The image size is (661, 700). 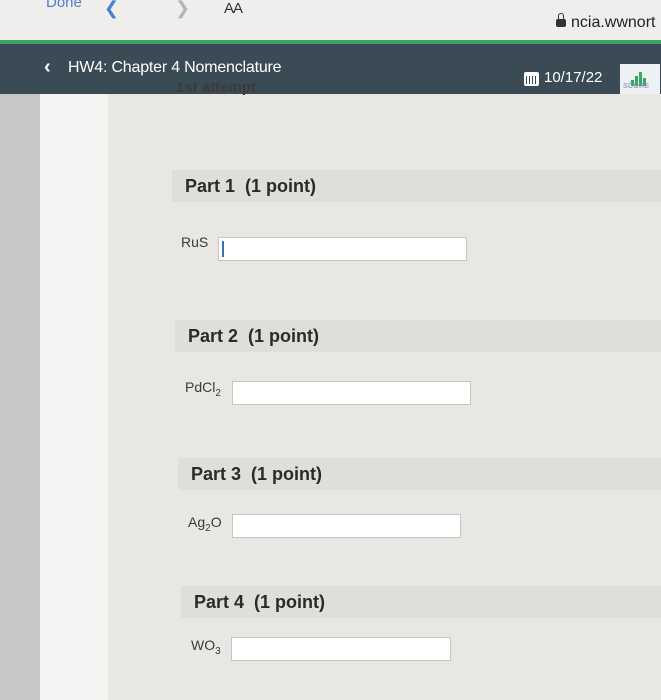 I want to click on chevron-left-icon: ❮, so click(x=111, y=9).